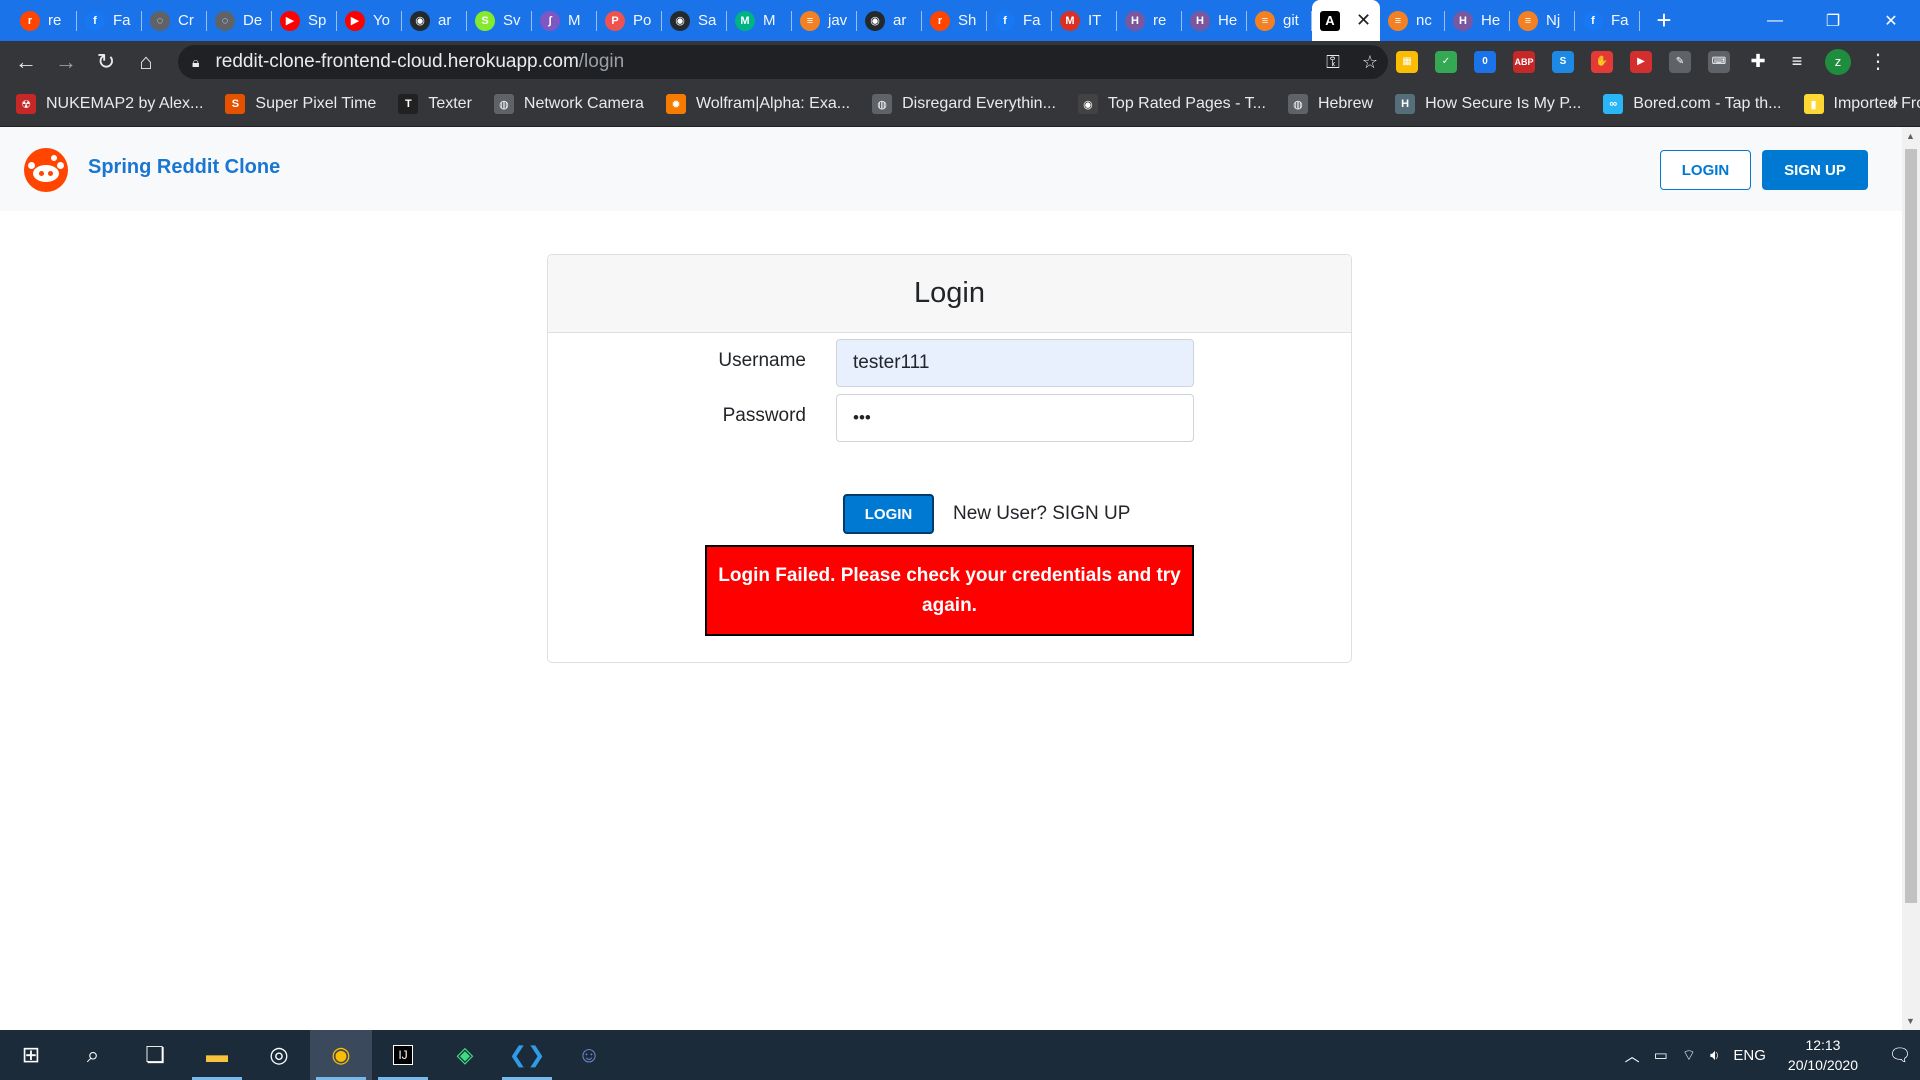 Image resolution: width=1920 pixels, height=1080 pixels. What do you see at coordinates (1363, 20) in the screenshot?
I see `close-tab-icon: ✕` at bounding box center [1363, 20].